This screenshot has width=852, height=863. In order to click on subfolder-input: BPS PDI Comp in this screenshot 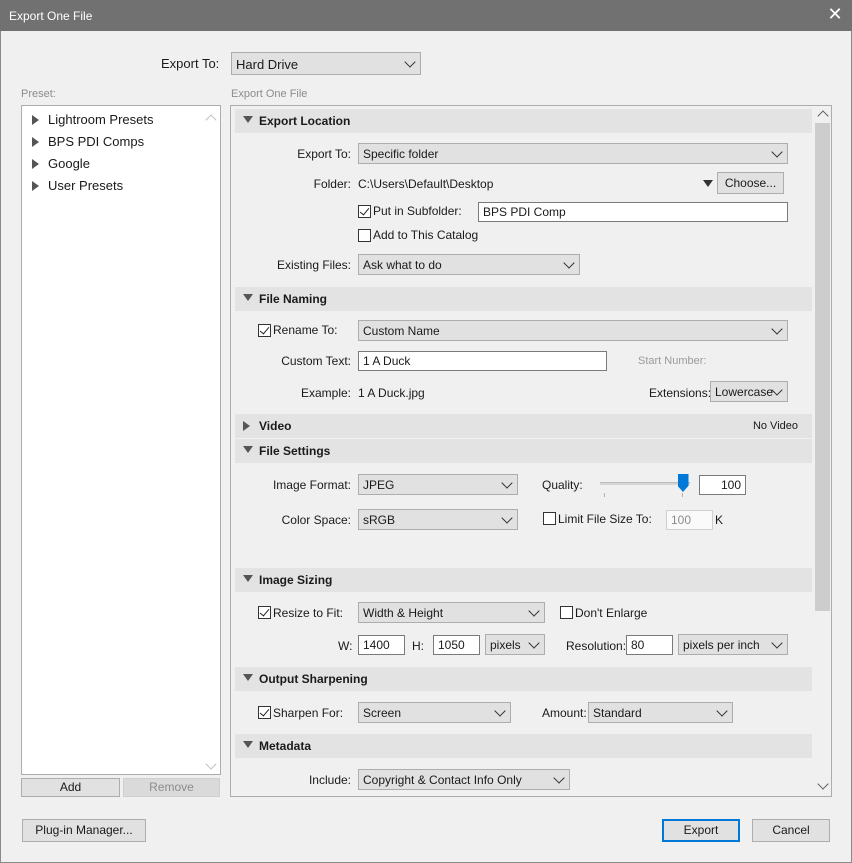, I will do `click(633, 212)`.